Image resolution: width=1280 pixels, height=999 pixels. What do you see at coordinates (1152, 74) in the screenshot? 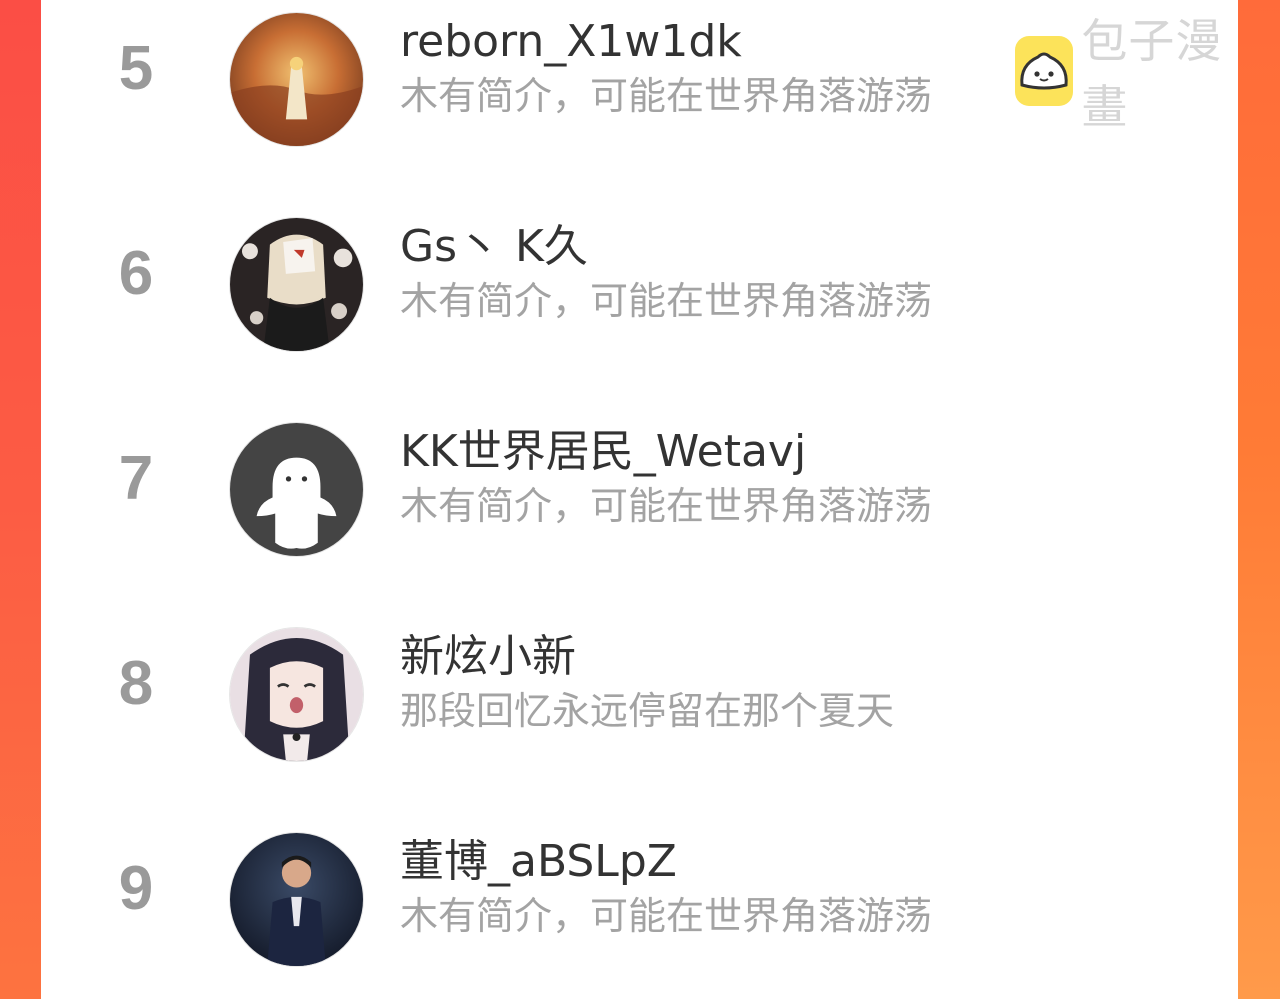
I see `watermark-text: 包子漫畫` at bounding box center [1152, 74].